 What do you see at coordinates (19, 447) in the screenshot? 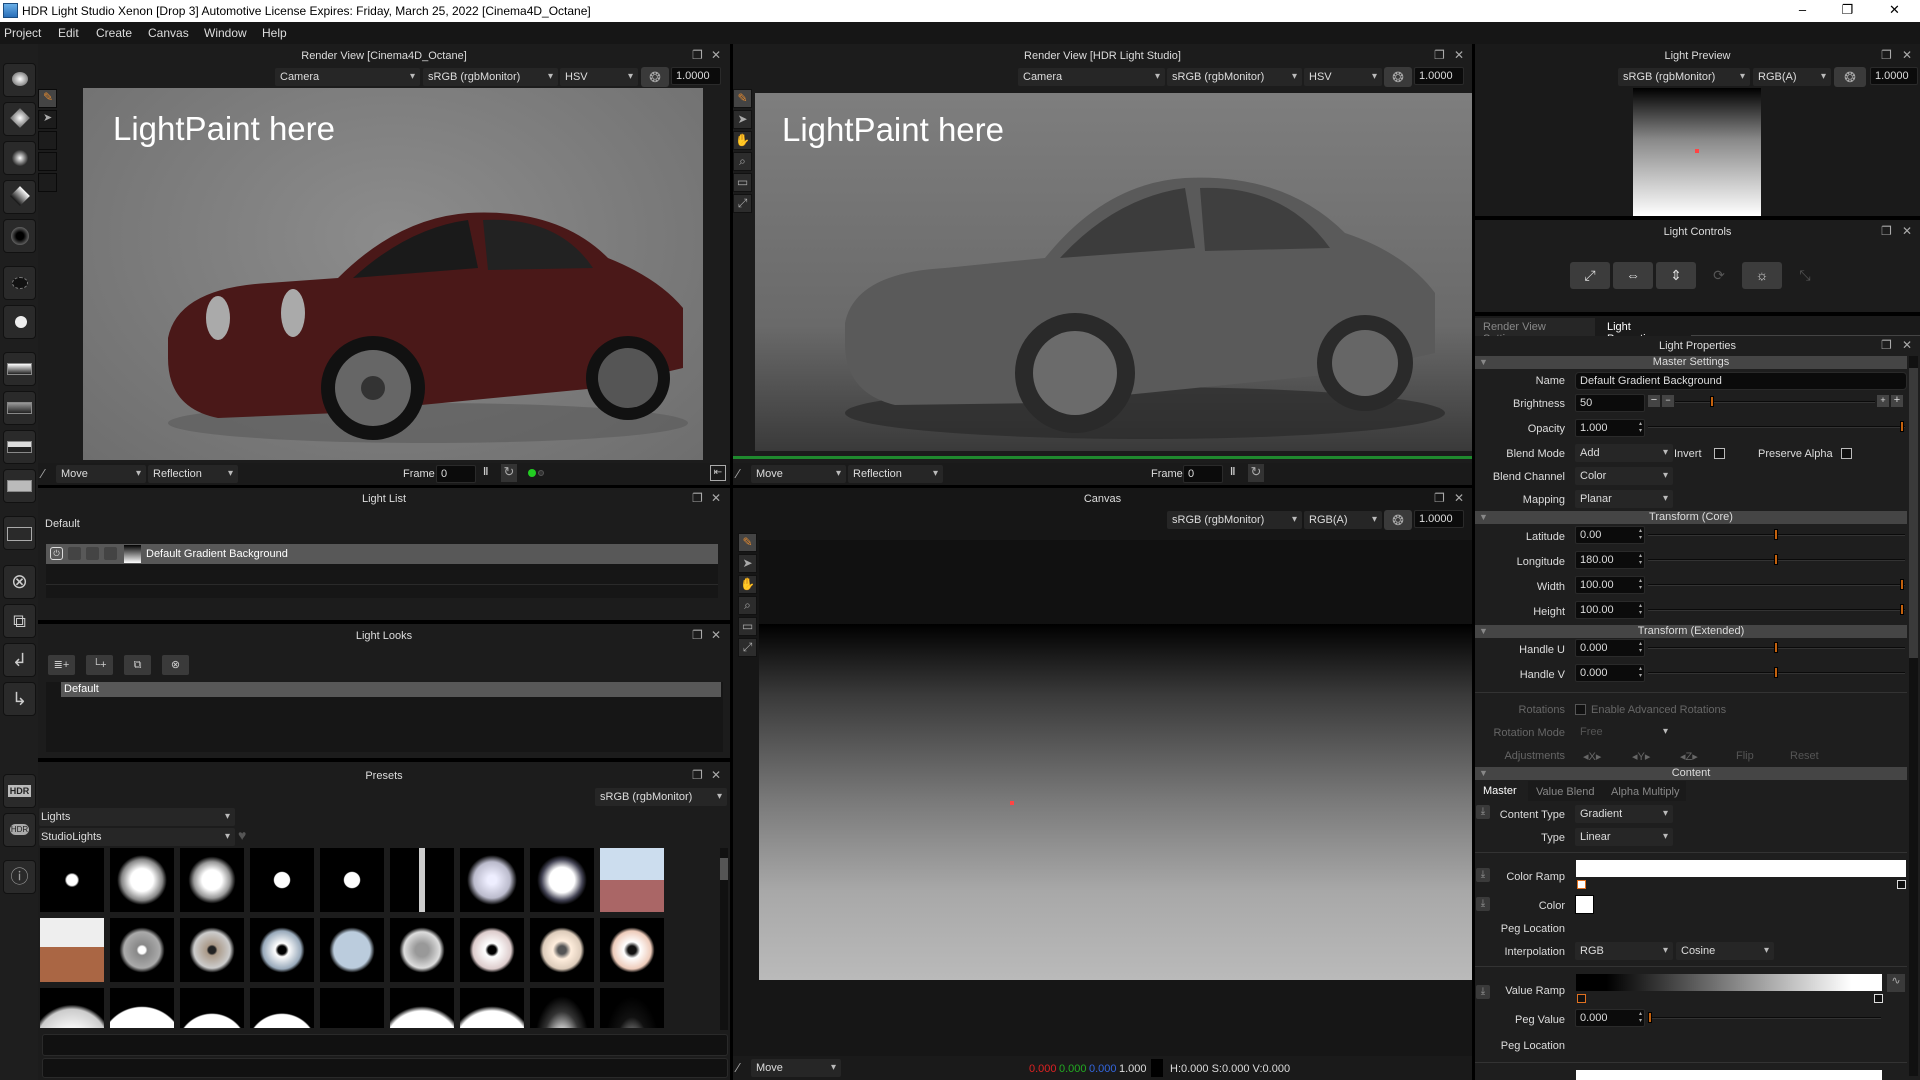
I see `sky-tool` at bounding box center [19, 447].